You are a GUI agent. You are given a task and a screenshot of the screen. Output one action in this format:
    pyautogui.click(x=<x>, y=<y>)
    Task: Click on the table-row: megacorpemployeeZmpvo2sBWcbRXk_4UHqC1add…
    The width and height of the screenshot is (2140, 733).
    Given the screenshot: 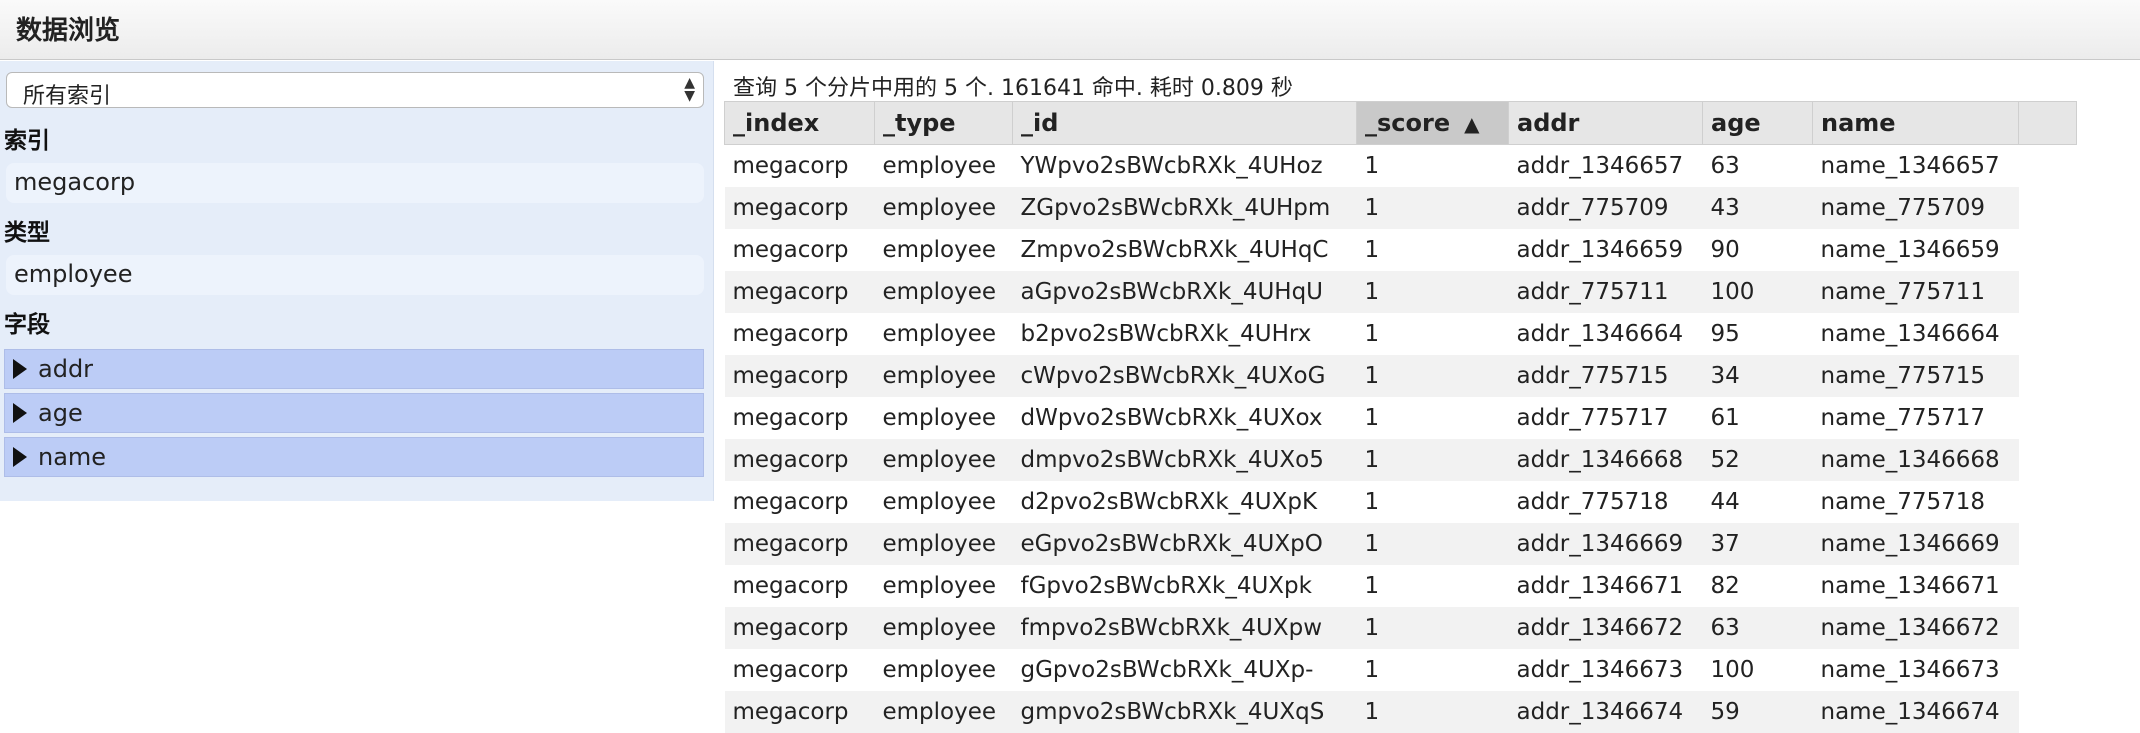 What is the action you would take?
    pyautogui.click(x=1401, y=250)
    